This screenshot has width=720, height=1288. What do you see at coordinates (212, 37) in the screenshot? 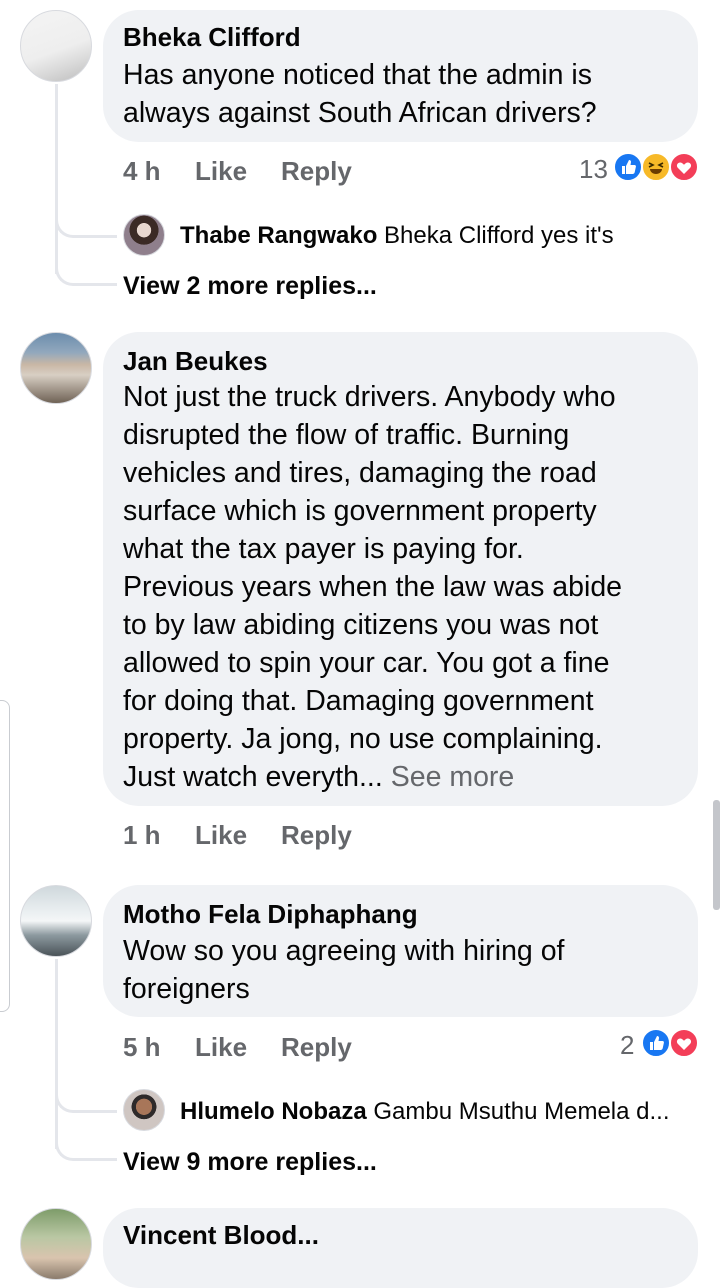
I see `comment-author: Bheka Clifford` at bounding box center [212, 37].